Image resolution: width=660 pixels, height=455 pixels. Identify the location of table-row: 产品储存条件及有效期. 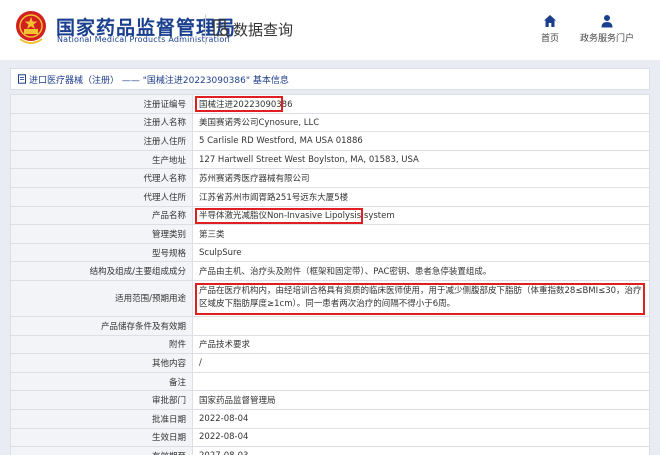
(330, 325).